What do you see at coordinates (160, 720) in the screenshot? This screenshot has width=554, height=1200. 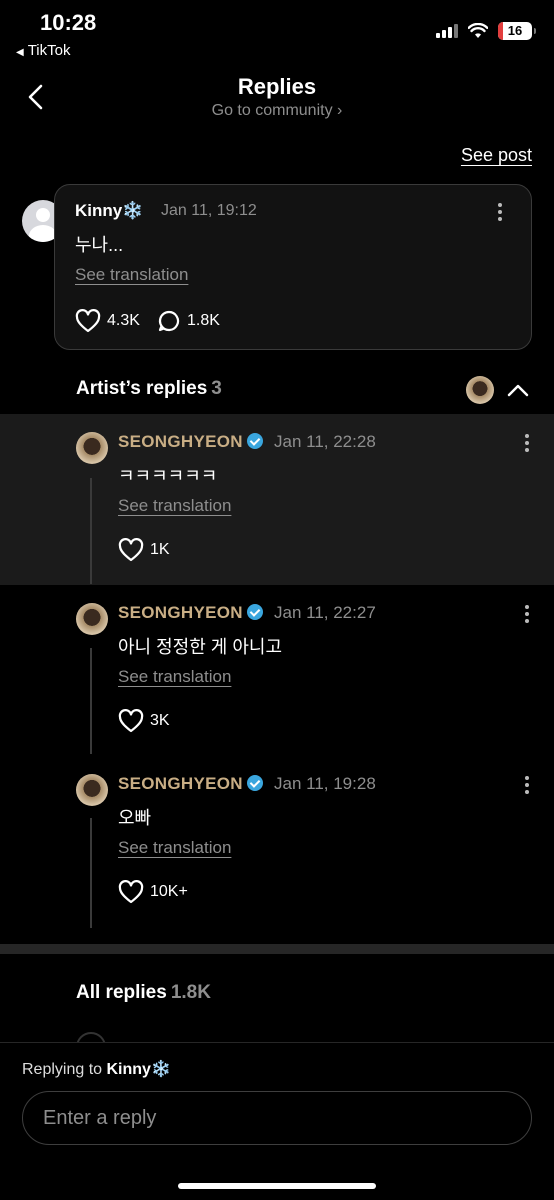 I see `like-count: 3K` at bounding box center [160, 720].